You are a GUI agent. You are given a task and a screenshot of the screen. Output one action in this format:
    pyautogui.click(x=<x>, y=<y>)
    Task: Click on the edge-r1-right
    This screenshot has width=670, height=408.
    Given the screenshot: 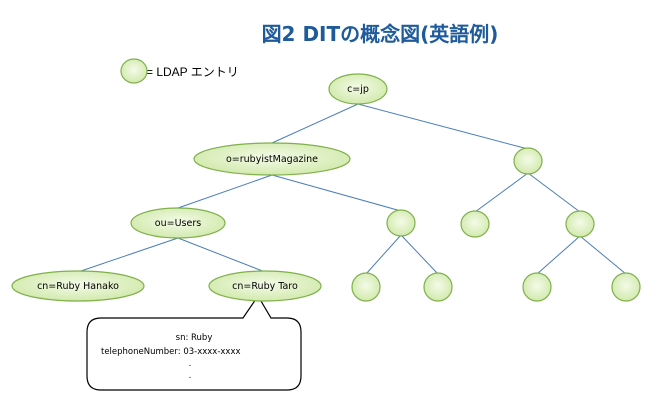 What is the action you would take?
    pyautogui.click(x=554, y=192)
    